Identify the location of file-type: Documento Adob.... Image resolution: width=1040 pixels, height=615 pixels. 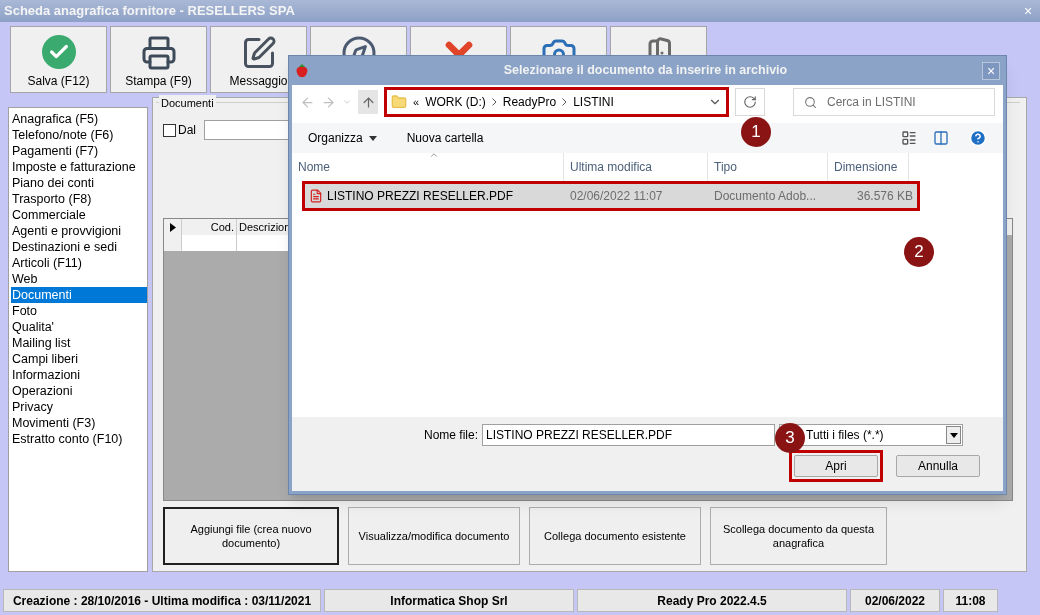
(765, 196).